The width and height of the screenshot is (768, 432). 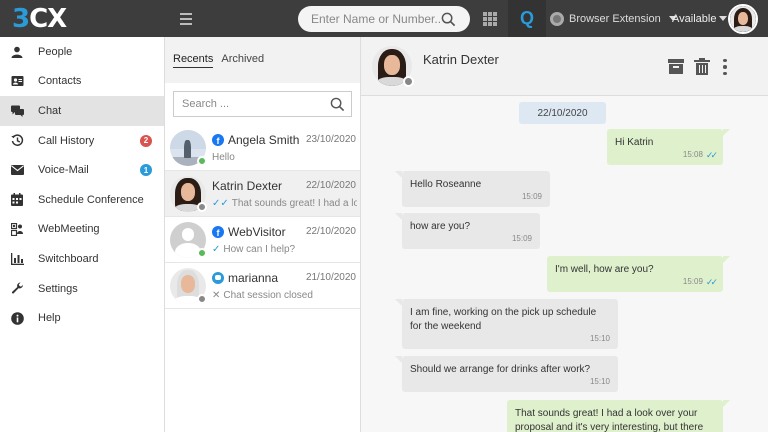 What do you see at coordinates (218, 277) in the screenshot?
I see `webchat-icon` at bounding box center [218, 277].